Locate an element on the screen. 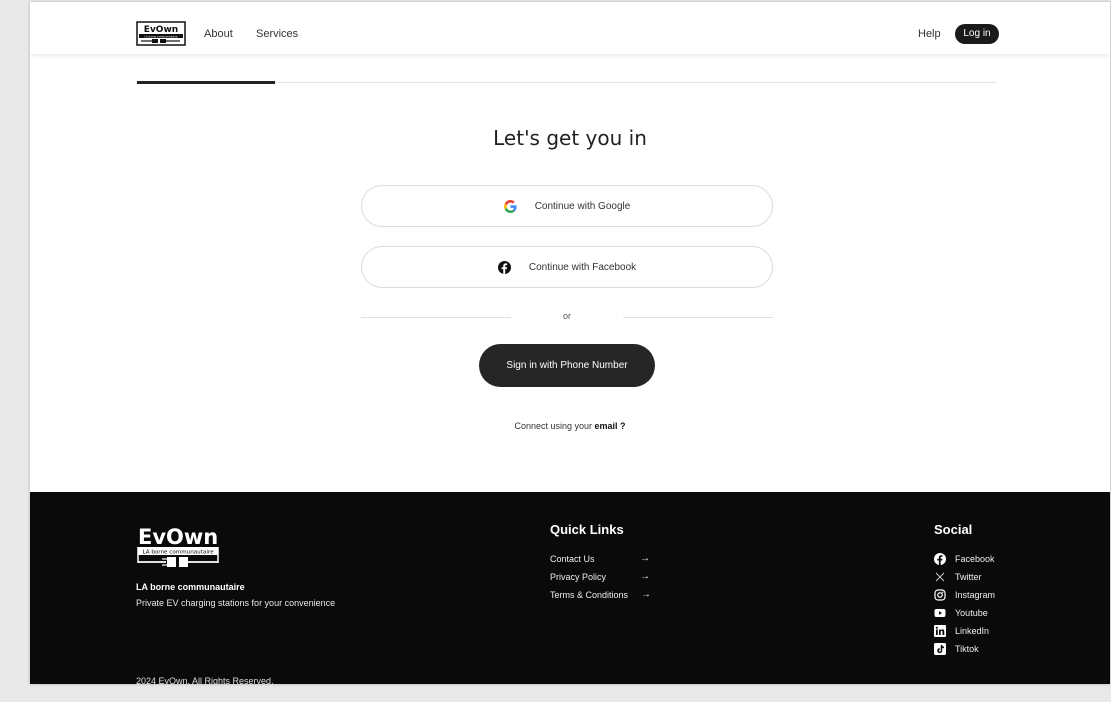 The height and width of the screenshot is (702, 1111). page-title: Let's get you in is located at coordinates (570, 138).